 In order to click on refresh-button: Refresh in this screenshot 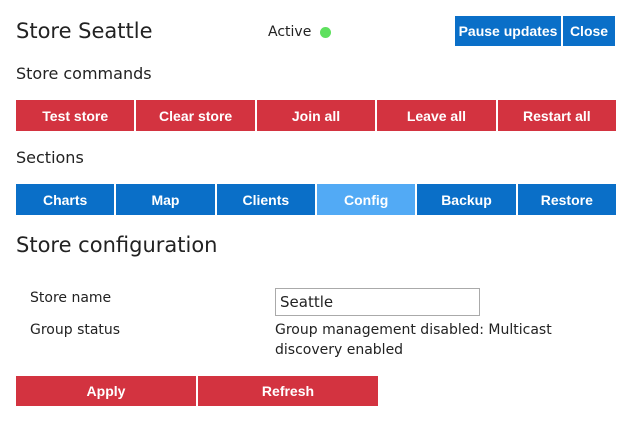, I will do `click(288, 391)`.